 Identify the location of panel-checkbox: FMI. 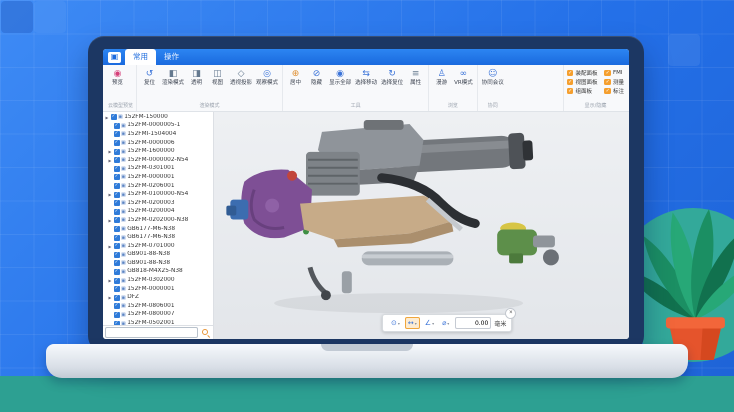
(614, 73).